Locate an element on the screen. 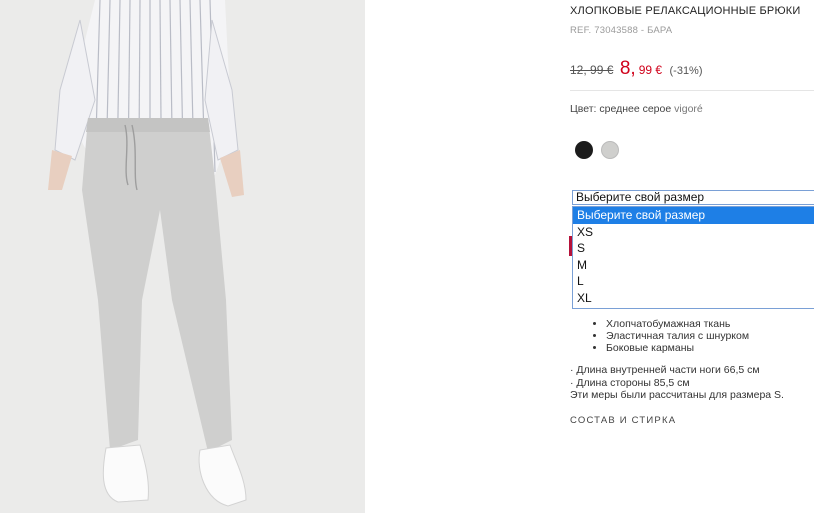 This screenshot has width=814, height=513. measure-line: · Длина стороны 85,5 см is located at coordinates (630, 382).